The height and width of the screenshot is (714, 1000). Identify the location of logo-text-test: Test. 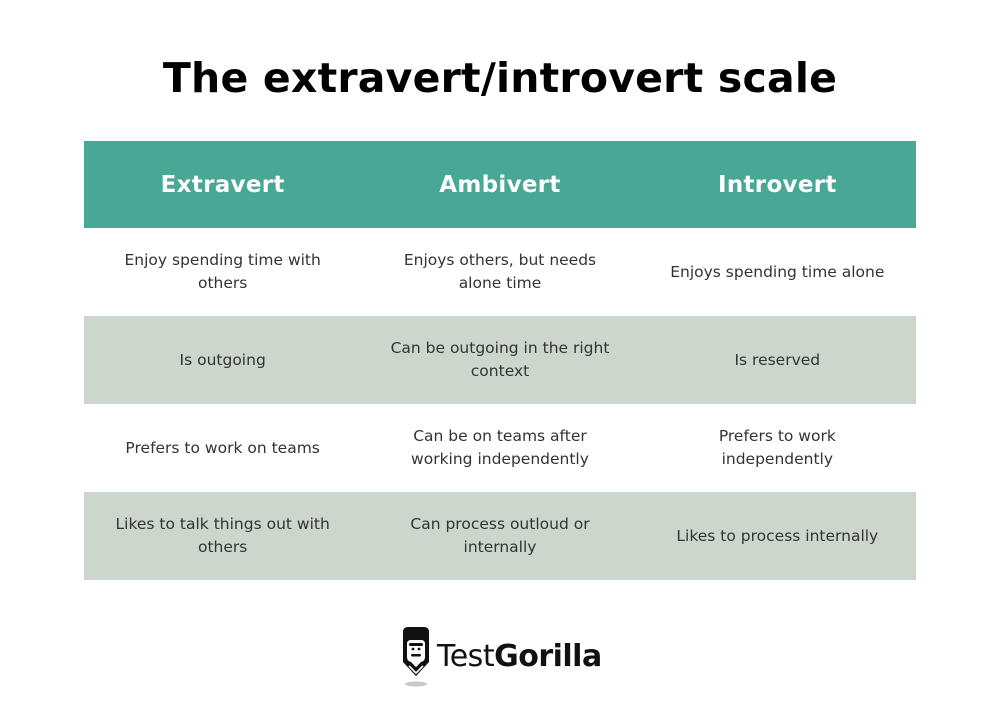
(466, 656).